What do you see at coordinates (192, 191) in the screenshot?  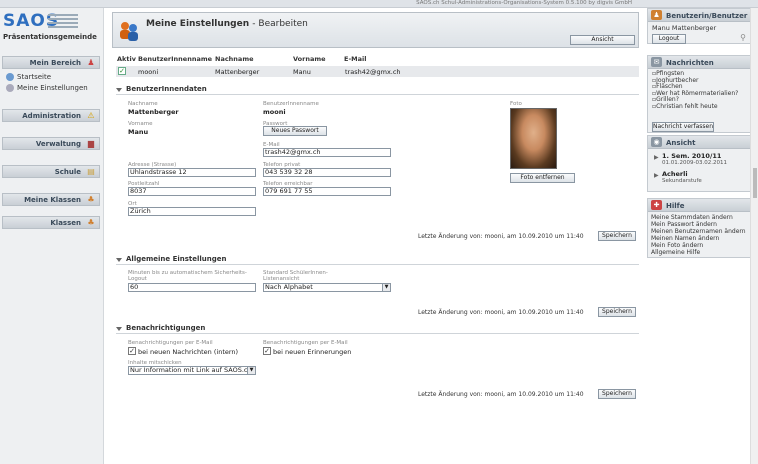 I see `plz-field: 8037` at bounding box center [192, 191].